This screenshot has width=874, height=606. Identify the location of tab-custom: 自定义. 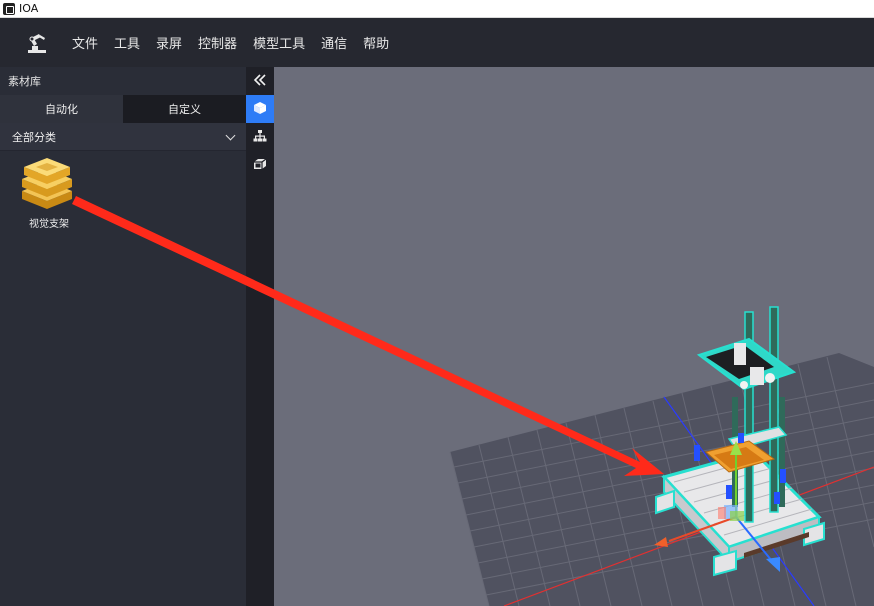
(184, 109).